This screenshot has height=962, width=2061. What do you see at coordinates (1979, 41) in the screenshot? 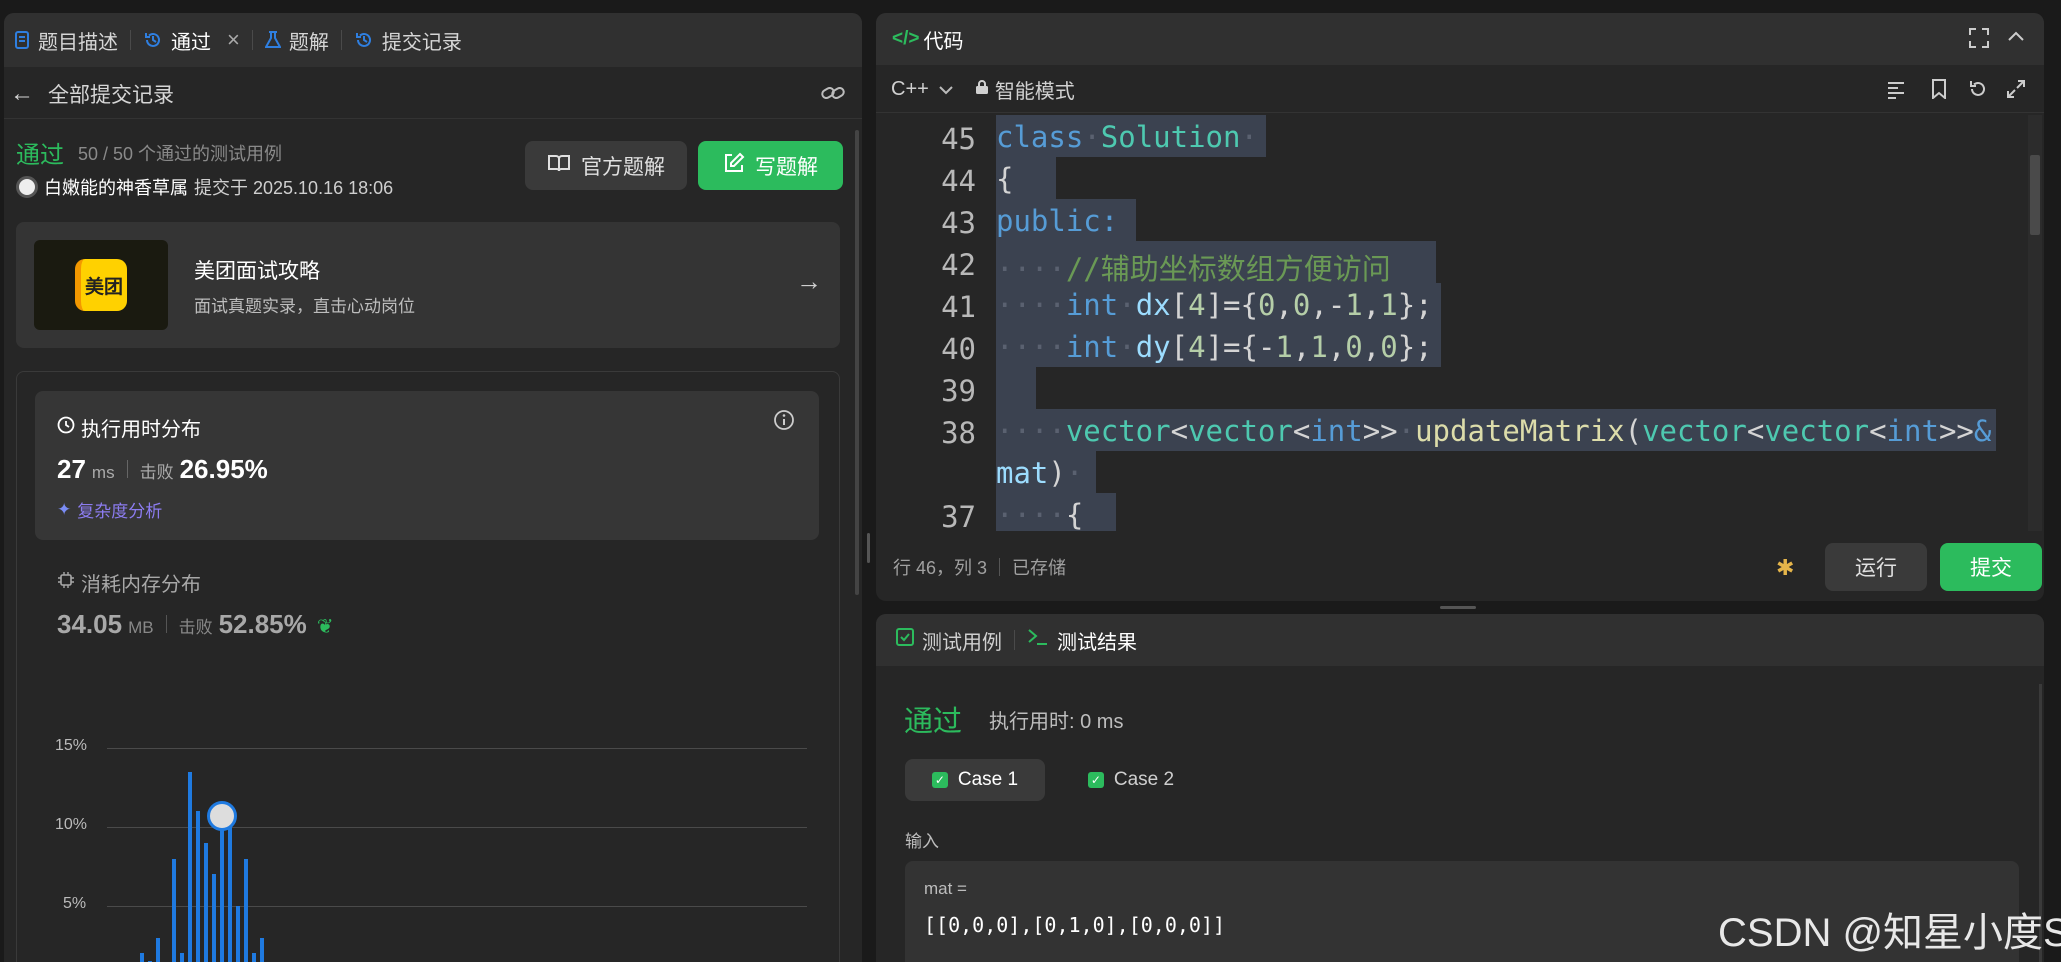
I see `fullscreen-icon` at bounding box center [1979, 41].